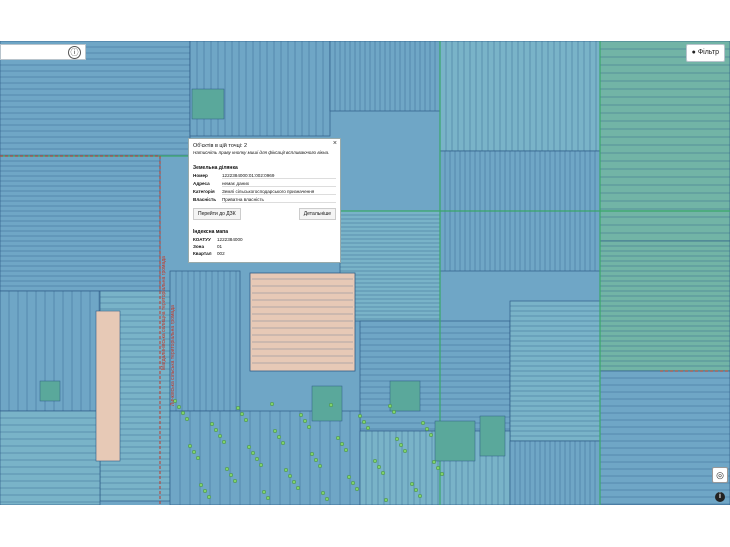  What do you see at coordinates (108, 386) in the screenshot?
I see `settlement-strip` at bounding box center [108, 386].